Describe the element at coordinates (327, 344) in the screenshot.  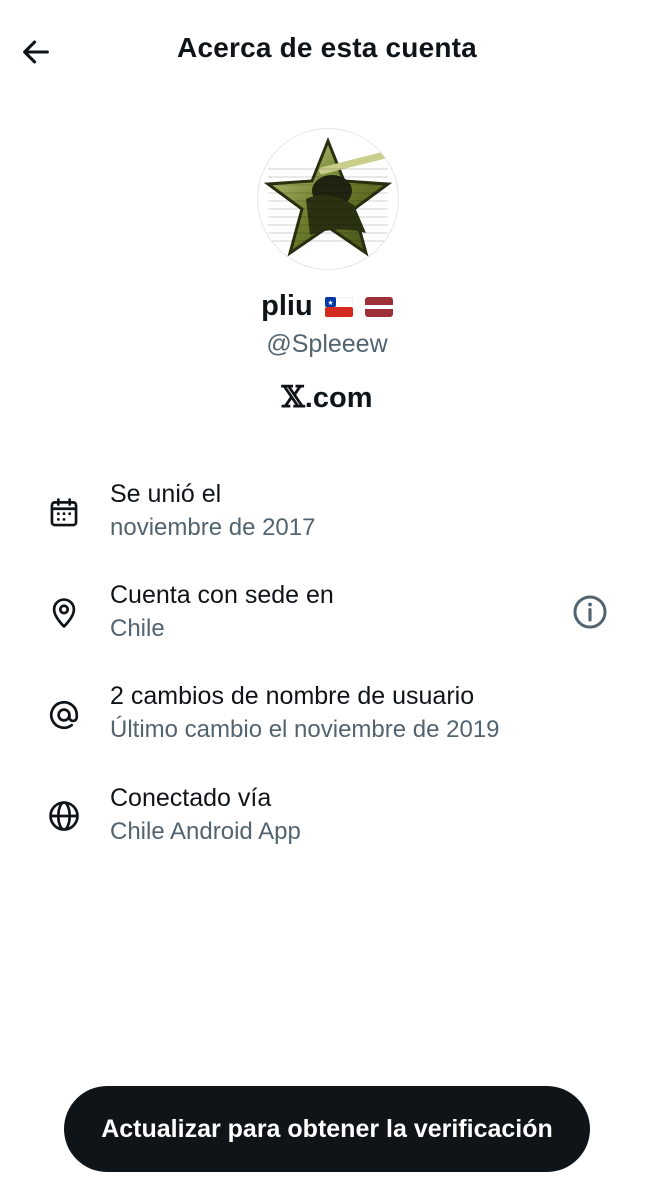
I see `username-handle: @Spleeew` at that location.